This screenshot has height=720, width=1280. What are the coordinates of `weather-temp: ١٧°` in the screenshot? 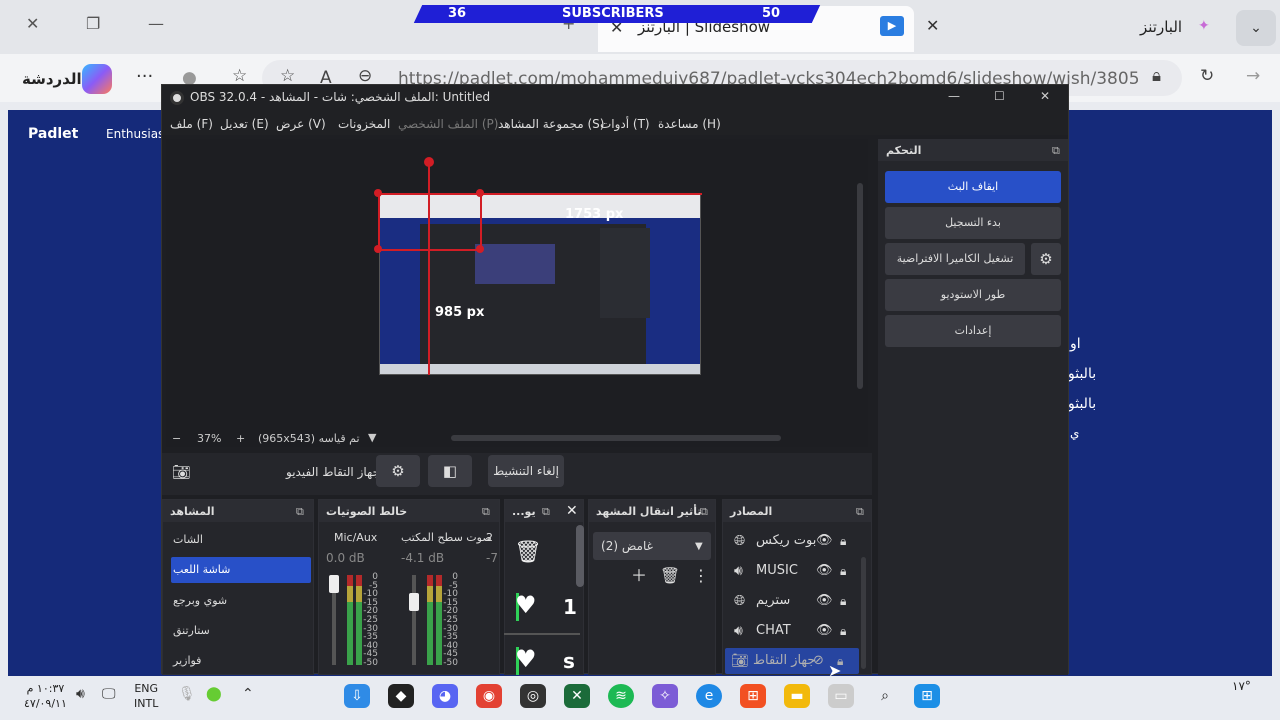 It's located at (1241, 686).